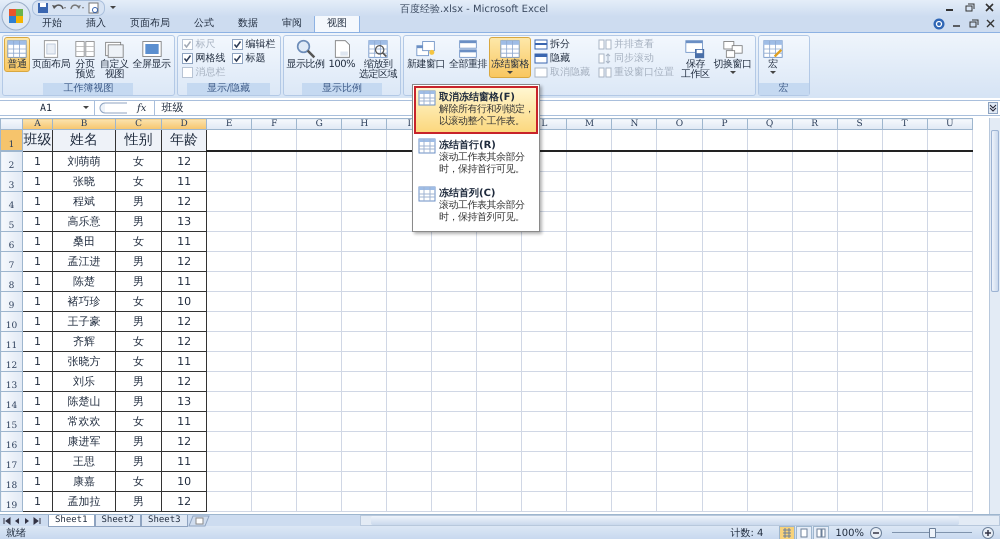 The width and height of the screenshot is (1000, 539). What do you see at coordinates (141, 108) in the screenshot?
I see `insert-function-button: fx` at bounding box center [141, 108].